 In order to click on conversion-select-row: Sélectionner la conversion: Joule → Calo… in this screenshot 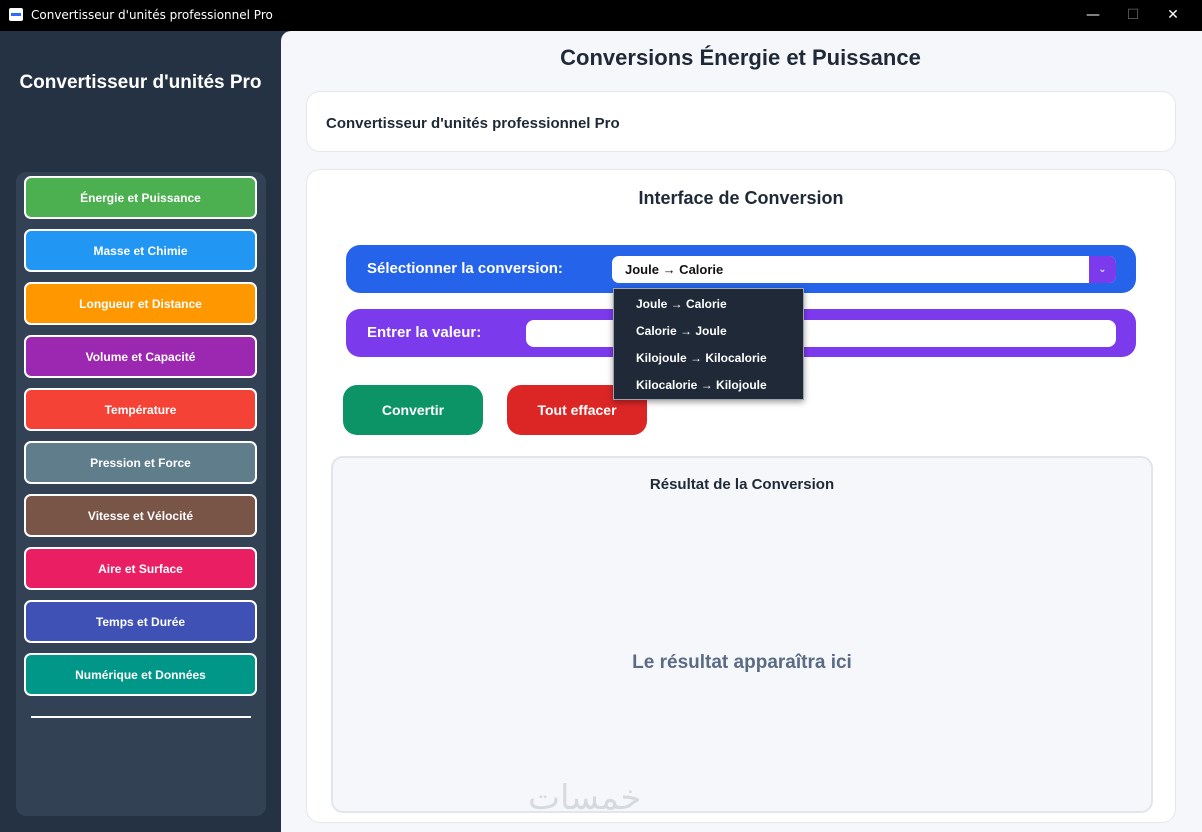, I will do `click(741, 269)`.